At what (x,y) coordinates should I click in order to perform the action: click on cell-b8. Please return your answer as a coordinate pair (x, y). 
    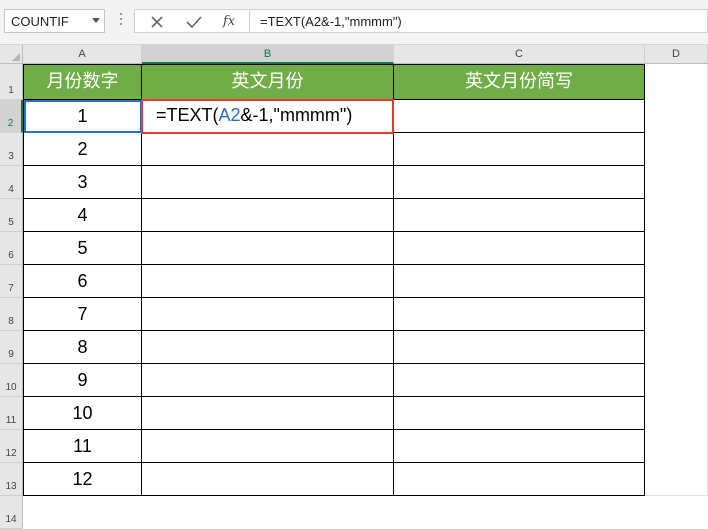
    Looking at the image, I should click on (268, 314).